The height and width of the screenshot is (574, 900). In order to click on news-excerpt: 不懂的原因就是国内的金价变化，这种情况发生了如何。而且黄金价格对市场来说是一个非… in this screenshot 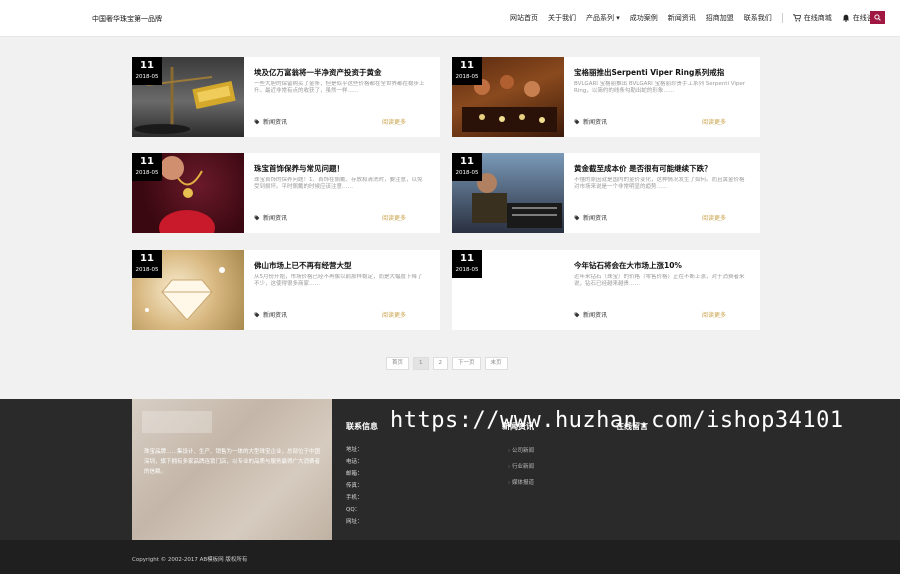, I will do `click(659, 183)`.